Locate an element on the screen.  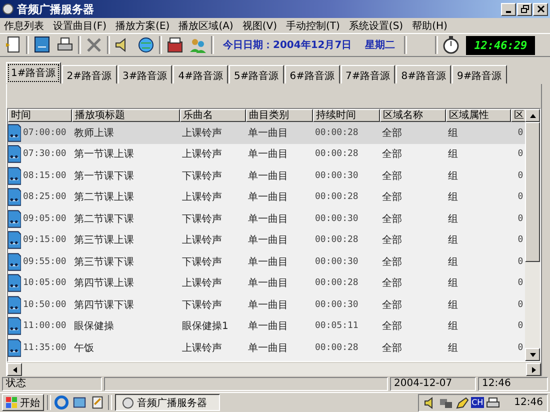
input-method-indicator: CH is located at coordinates (477, 402).